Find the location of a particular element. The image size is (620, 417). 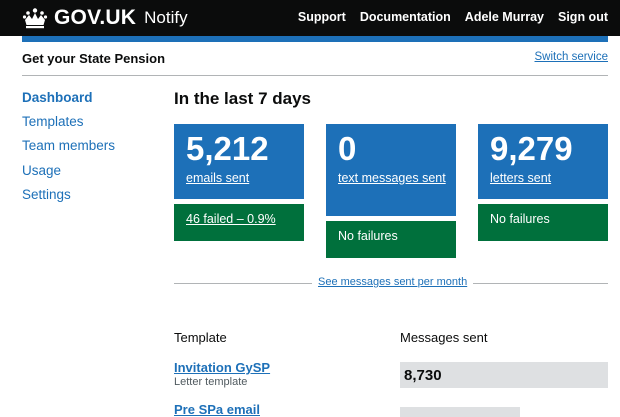

template-link-invitation-gysp: Invitation GySP is located at coordinates (222, 367).